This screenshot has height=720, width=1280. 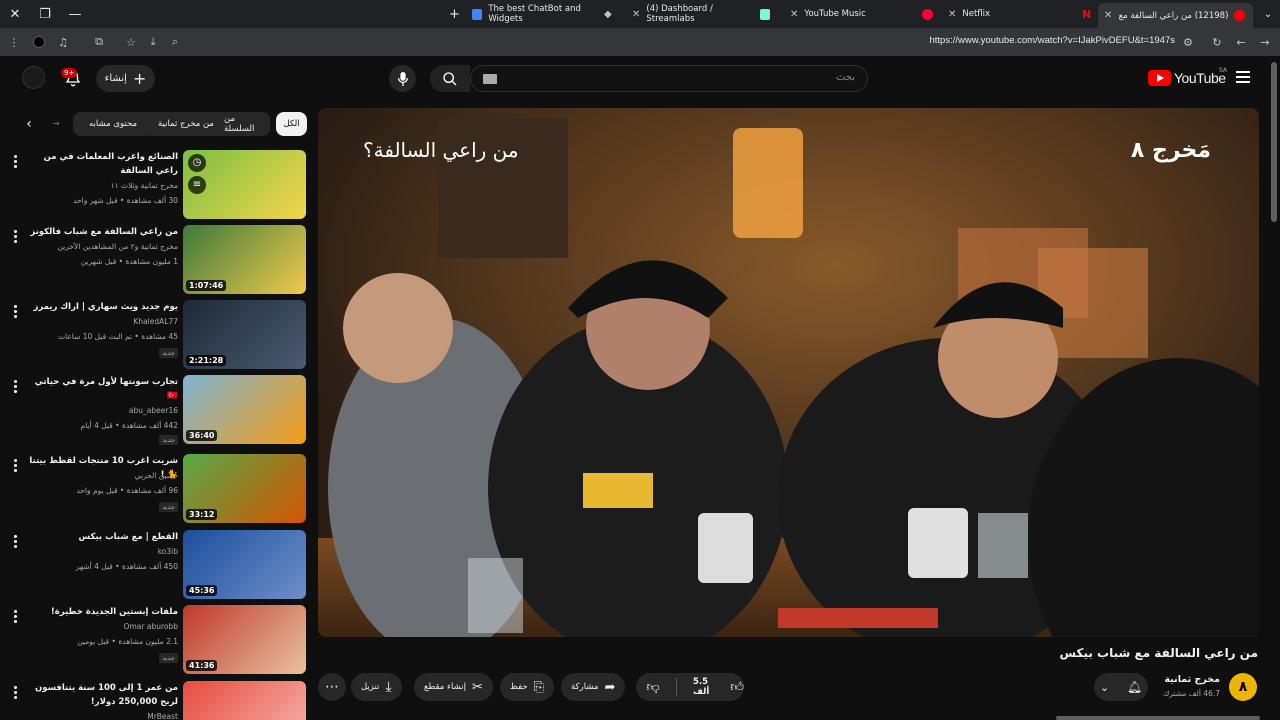 What do you see at coordinates (1187, 78) in the screenshot?
I see `youtube-logo: YouTube` at bounding box center [1187, 78].